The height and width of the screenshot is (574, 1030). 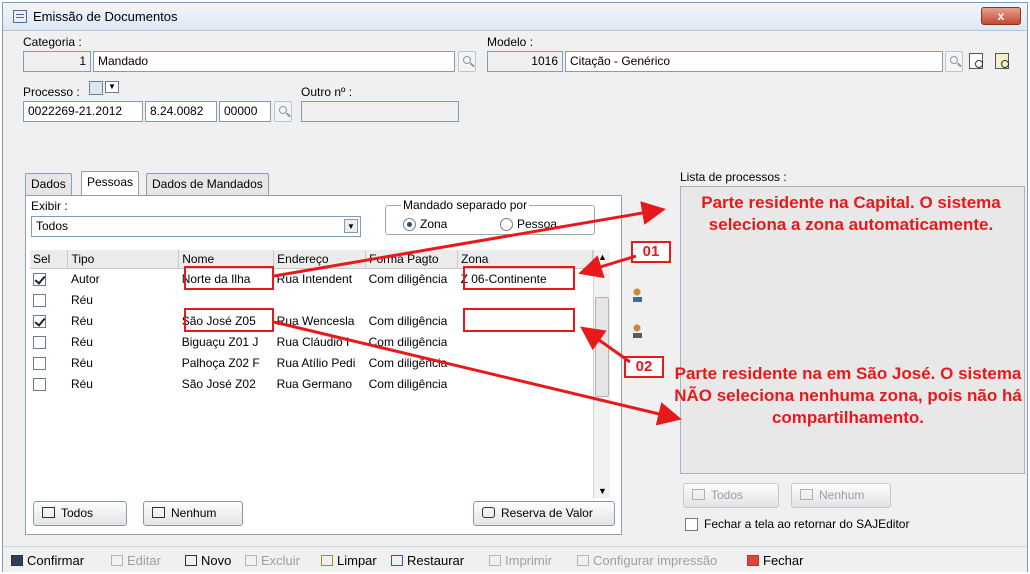 What do you see at coordinates (117, 560) in the screenshot?
I see `edit-icon` at bounding box center [117, 560].